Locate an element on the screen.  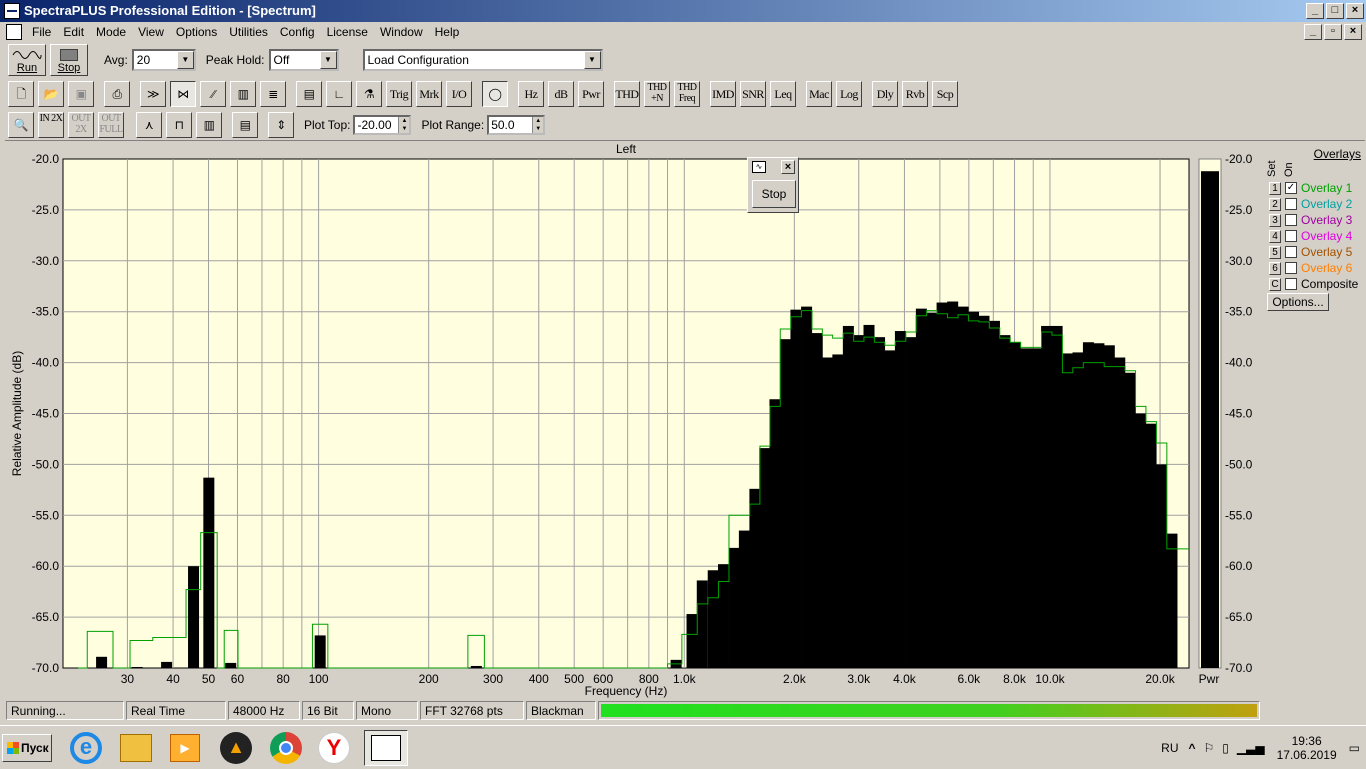
db-button: dB is located at coordinates (561, 94).